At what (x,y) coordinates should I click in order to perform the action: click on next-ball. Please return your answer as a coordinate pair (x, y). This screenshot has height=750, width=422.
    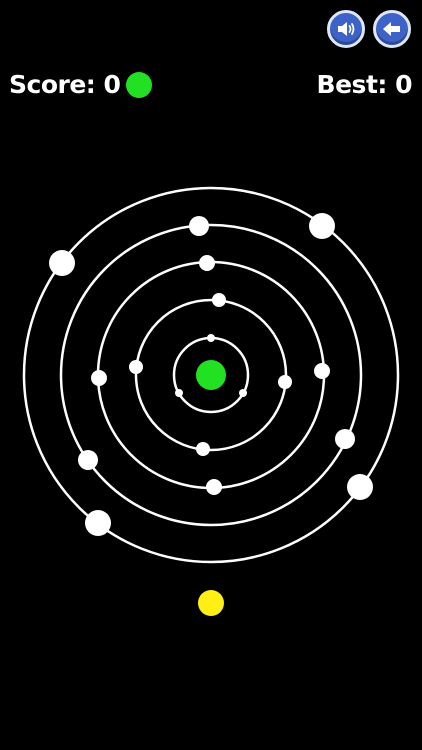
    Looking at the image, I should click on (211, 603).